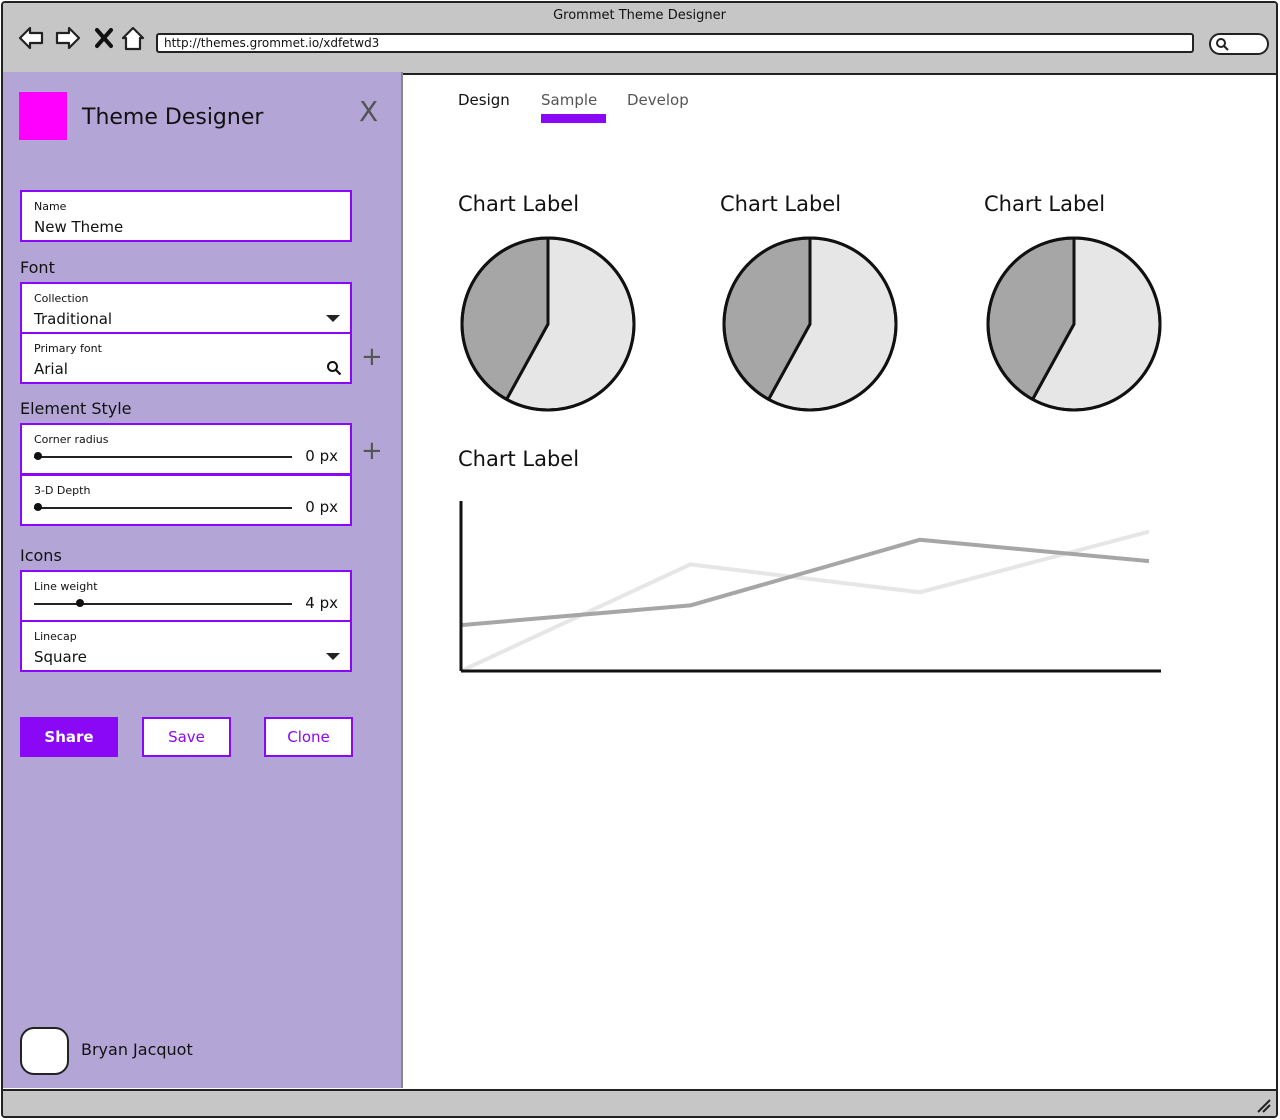 Image resolution: width=1280 pixels, height=1120 pixels. What do you see at coordinates (573, 118) in the screenshot?
I see `active-tab-indicator` at bounding box center [573, 118].